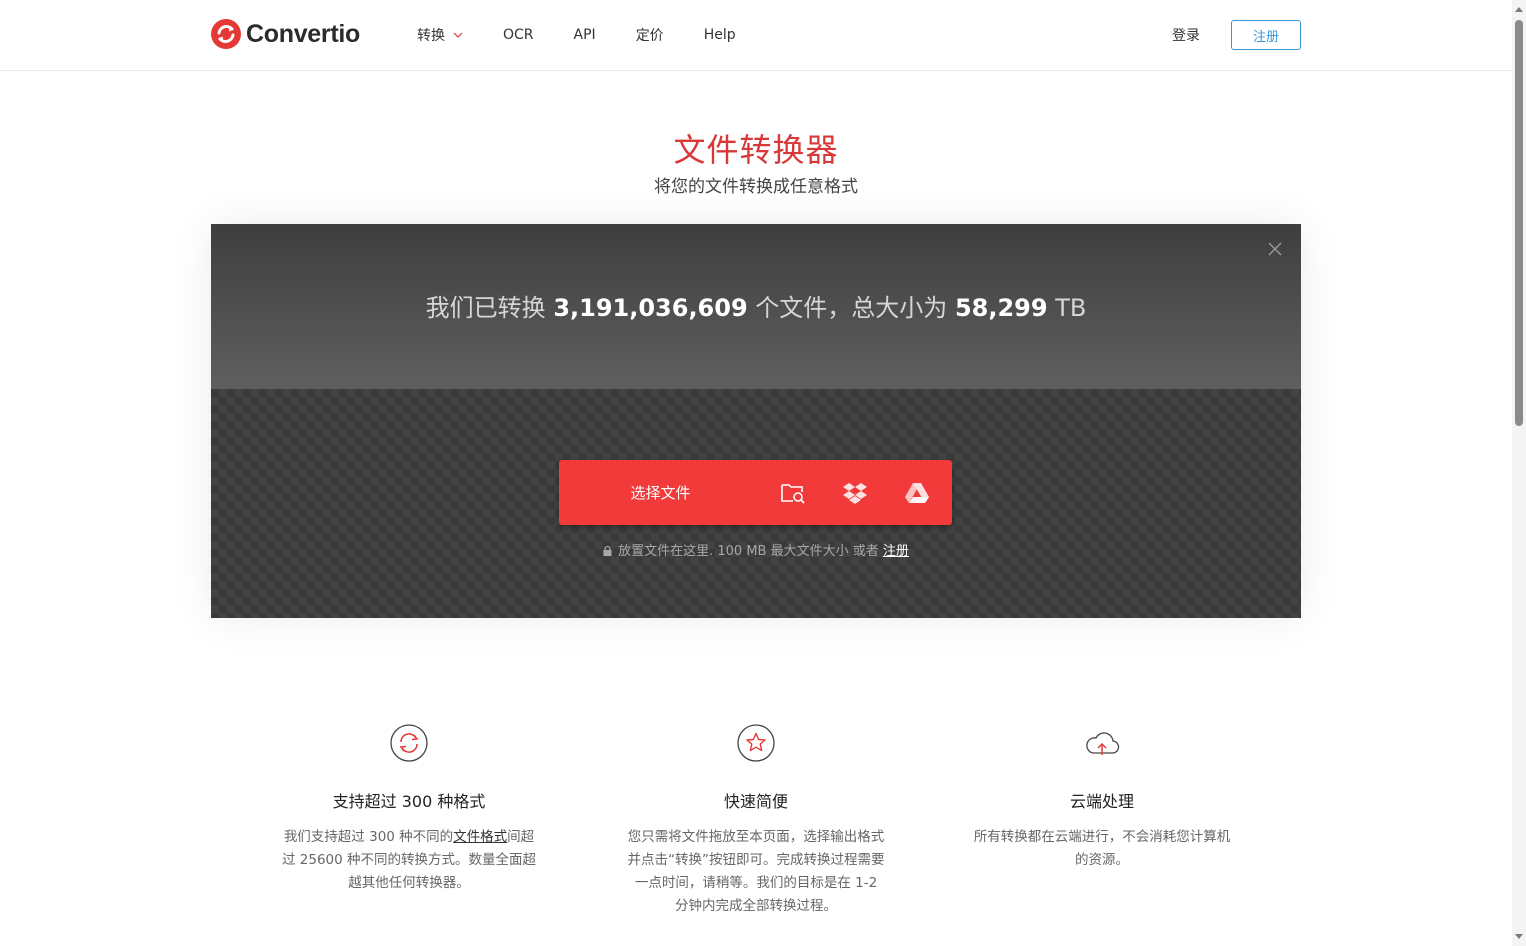  I want to click on scroll-up-arrow-icon, so click(1519, 9).